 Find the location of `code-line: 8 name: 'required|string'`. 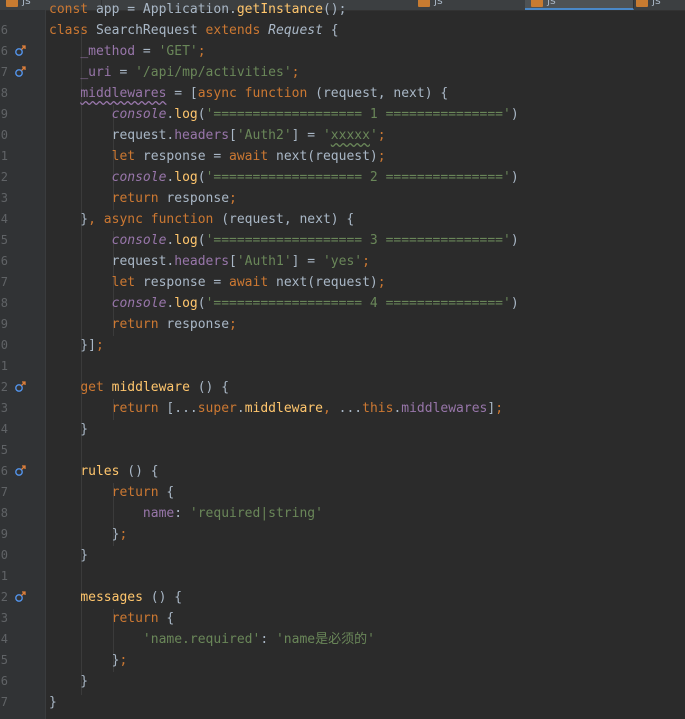

code-line: 8 name: 'required|string' is located at coordinates (343, 513).